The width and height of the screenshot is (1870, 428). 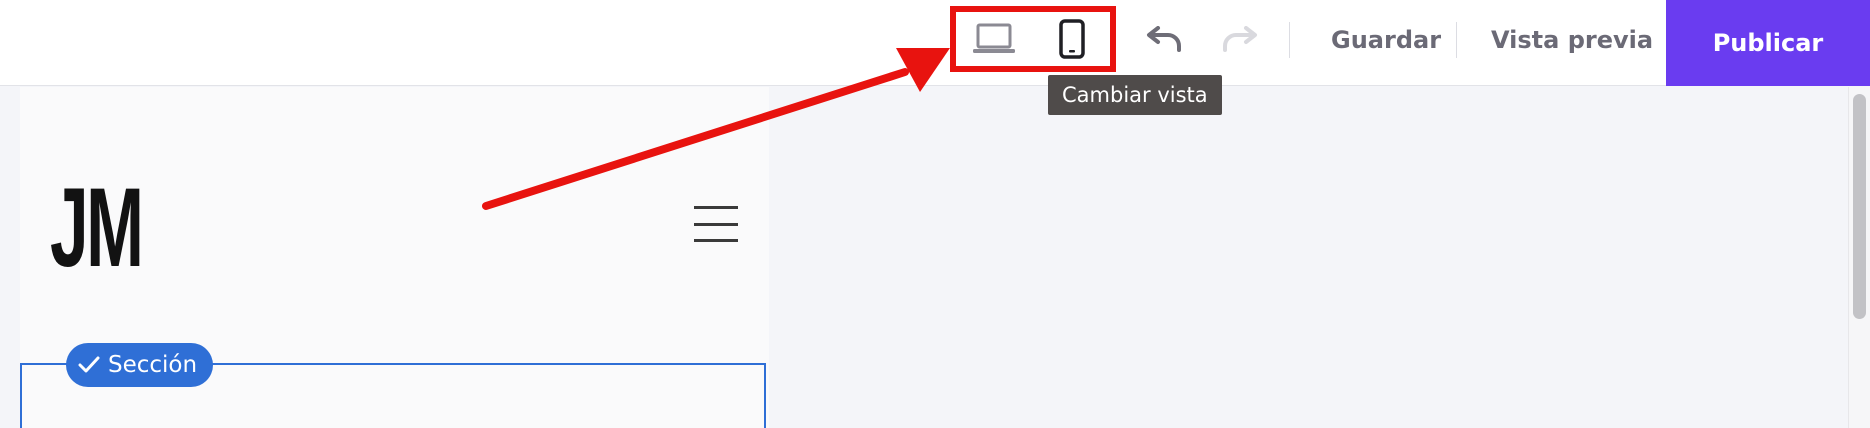 What do you see at coordinates (153, 365) in the screenshot?
I see `section-badge-label: Sección` at bounding box center [153, 365].